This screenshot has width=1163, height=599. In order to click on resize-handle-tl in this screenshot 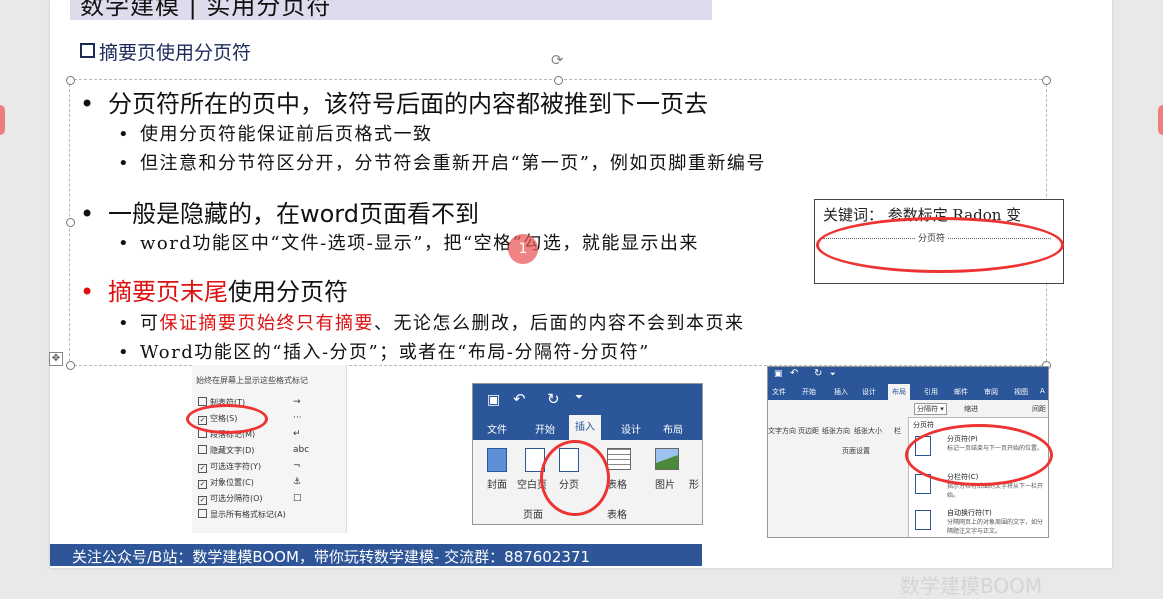, I will do `click(70, 80)`.